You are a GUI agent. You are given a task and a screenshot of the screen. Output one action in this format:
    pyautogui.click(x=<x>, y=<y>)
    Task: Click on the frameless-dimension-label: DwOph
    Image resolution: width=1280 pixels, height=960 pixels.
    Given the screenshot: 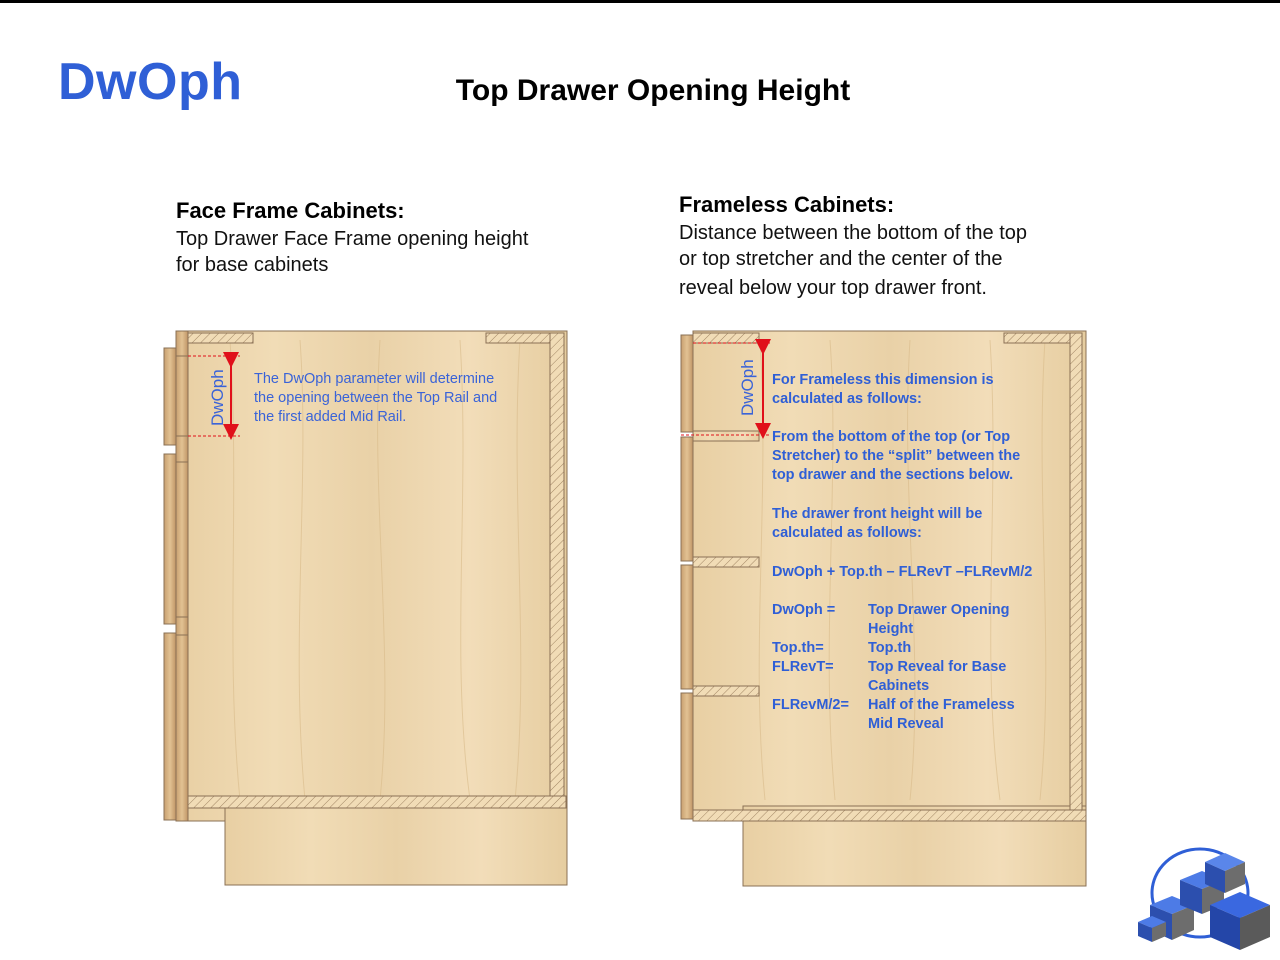 What is the action you would take?
    pyautogui.click(x=747, y=387)
    